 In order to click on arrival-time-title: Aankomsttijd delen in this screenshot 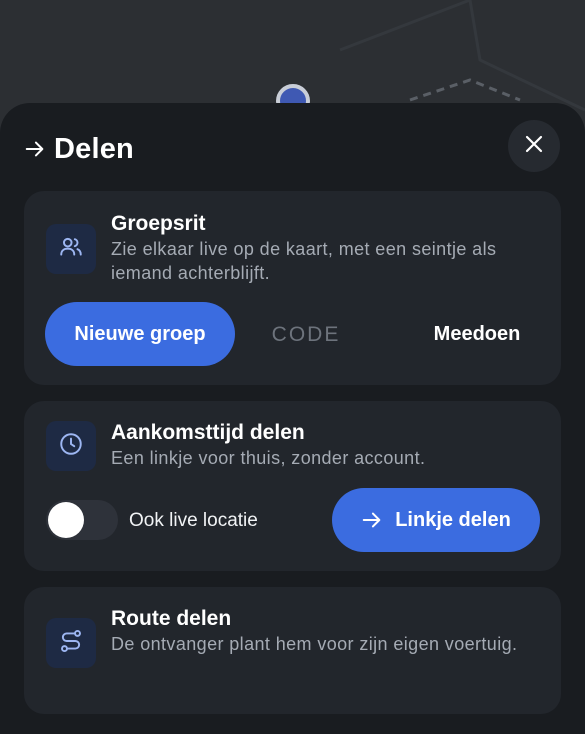, I will do `click(208, 432)`.